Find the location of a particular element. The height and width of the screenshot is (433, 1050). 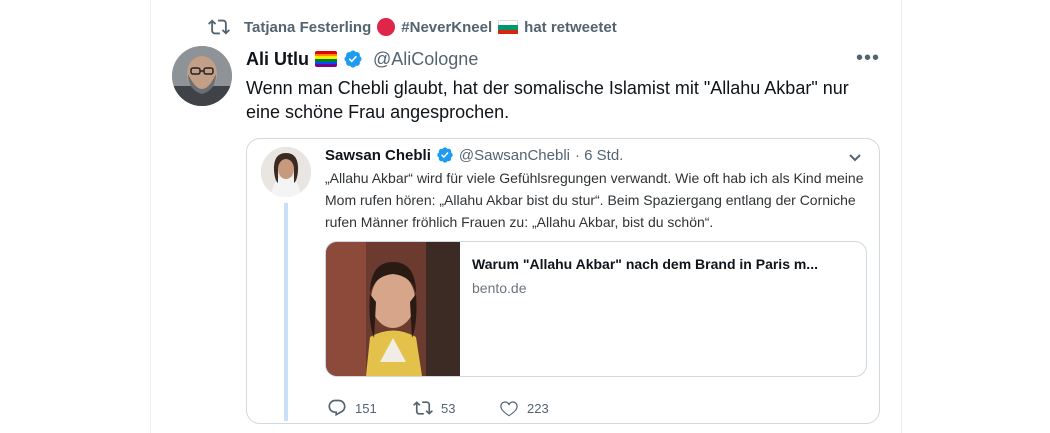

bulgaria-flag-icon is located at coordinates (508, 27).